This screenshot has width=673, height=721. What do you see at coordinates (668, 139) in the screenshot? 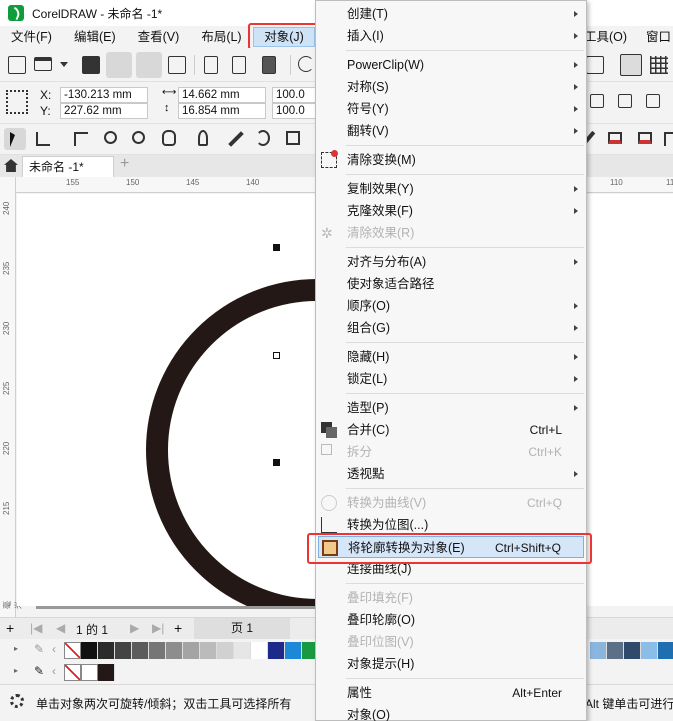
I see `smart-fill-icon` at bounding box center [668, 139].